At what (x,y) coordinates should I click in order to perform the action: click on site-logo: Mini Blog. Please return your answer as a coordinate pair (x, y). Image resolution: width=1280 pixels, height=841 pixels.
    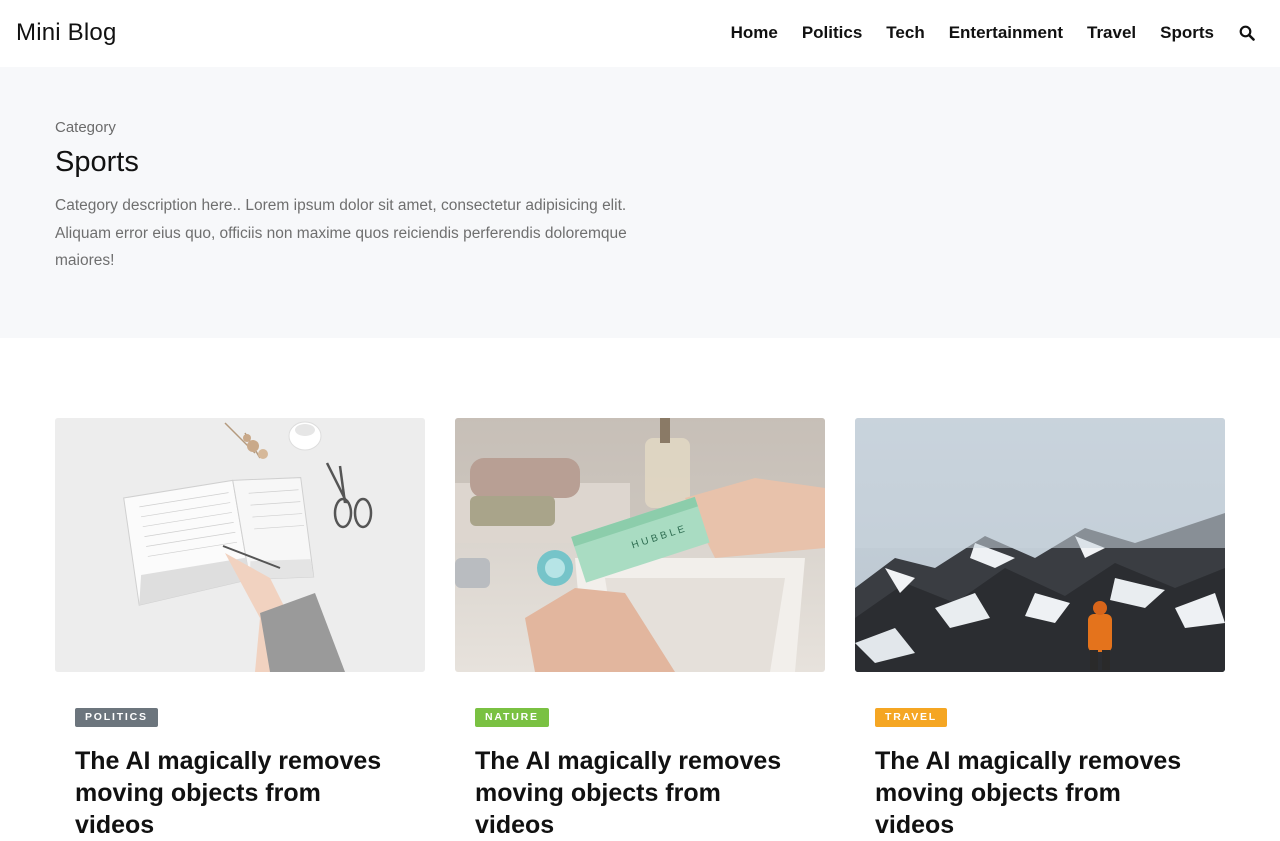
    Looking at the image, I should click on (66, 33).